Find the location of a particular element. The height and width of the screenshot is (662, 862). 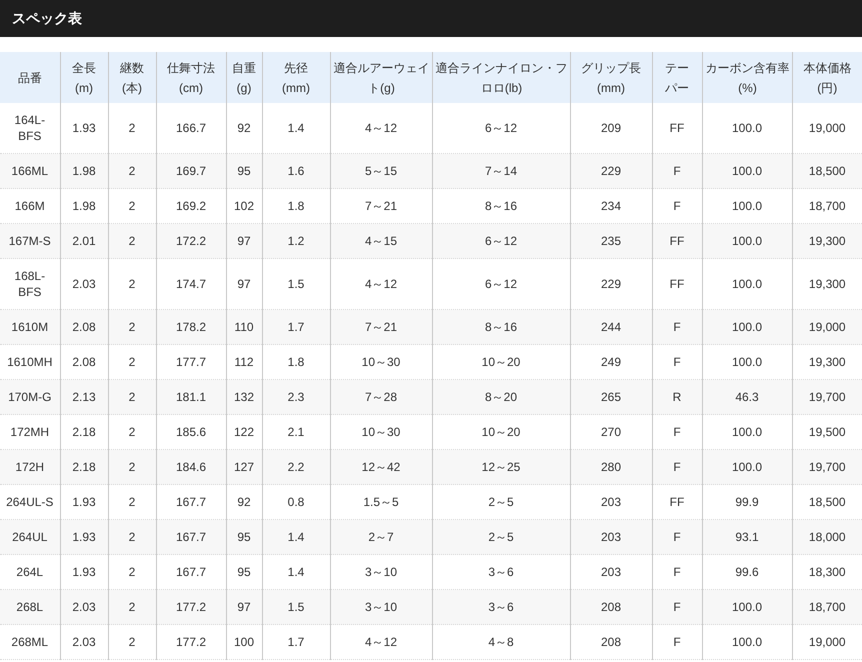

table-cell: 268ML is located at coordinates (30, 642).